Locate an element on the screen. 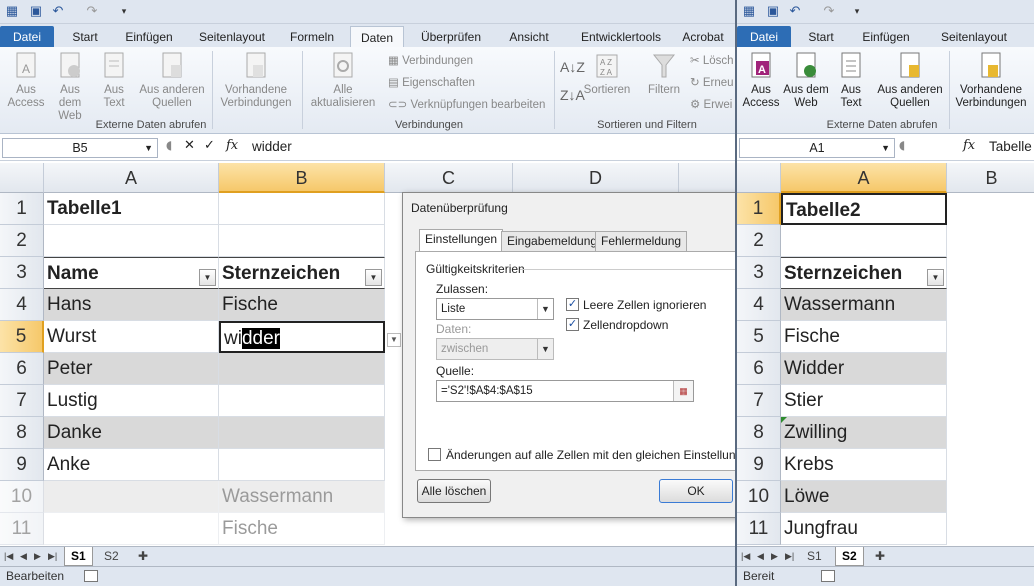  table-header-name: Name ▼ is located at coordinates (131, 273).